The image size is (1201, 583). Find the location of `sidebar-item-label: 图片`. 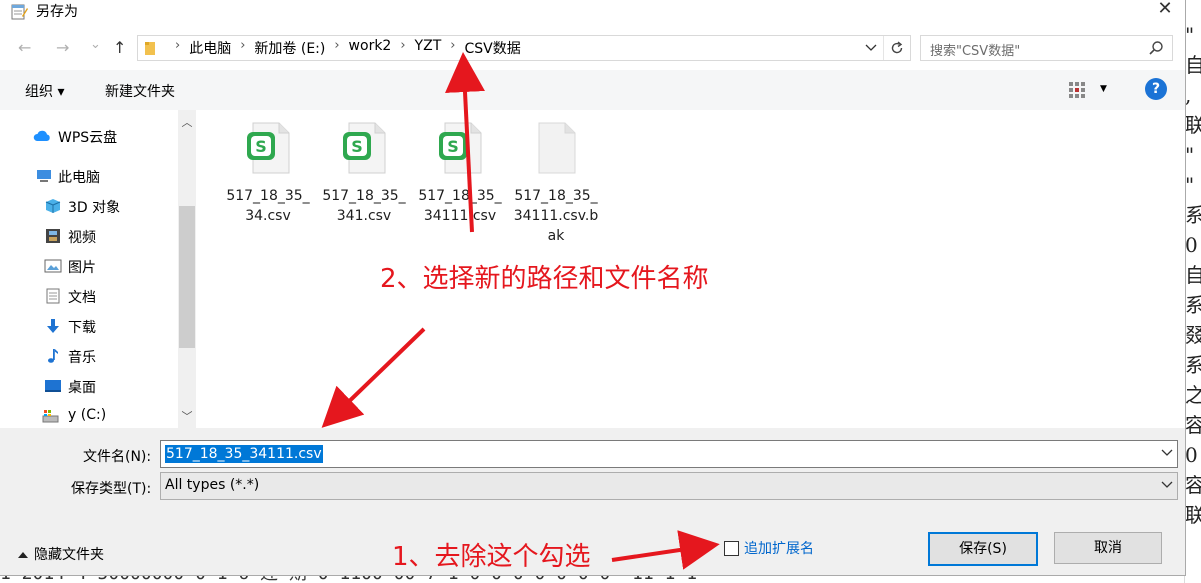

sidebar-item-label: 图片 is located at coordinates (82, 268).